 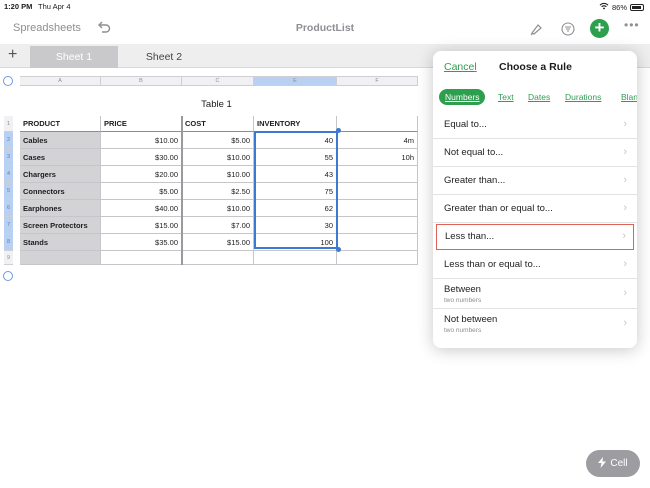 I want to click on rule-equal-to: Equal to... ›, so click(x=535, y=125).